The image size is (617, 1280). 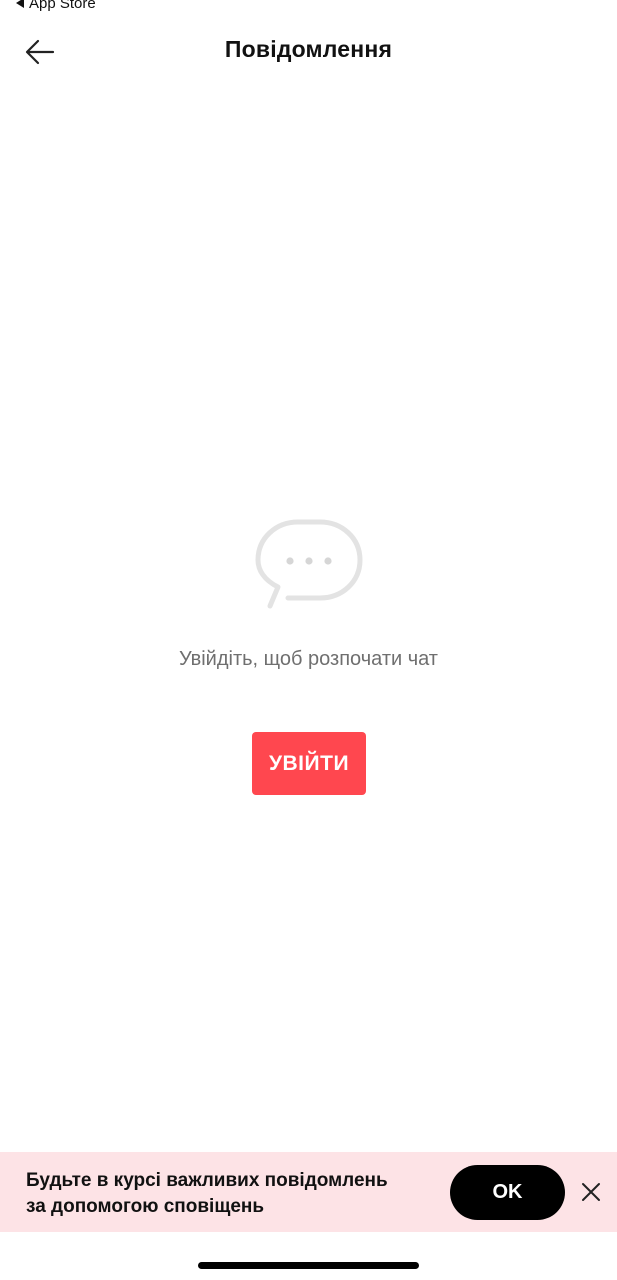 What do you see at coordinates (309, 763) in the screenshot?
I see `login-button: УВІЙТИ` at bounding box center [309, 763].